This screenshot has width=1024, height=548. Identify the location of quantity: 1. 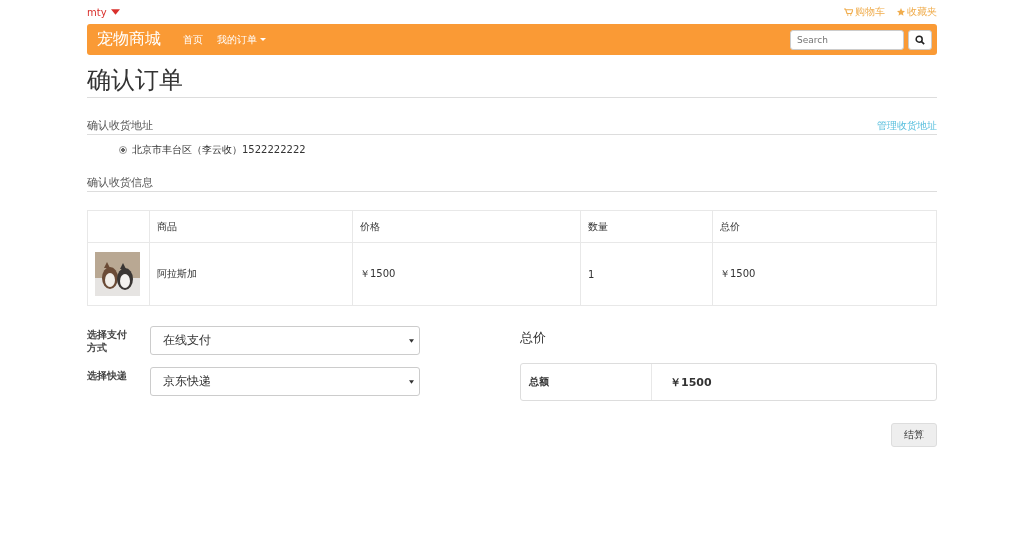
(591, 274).